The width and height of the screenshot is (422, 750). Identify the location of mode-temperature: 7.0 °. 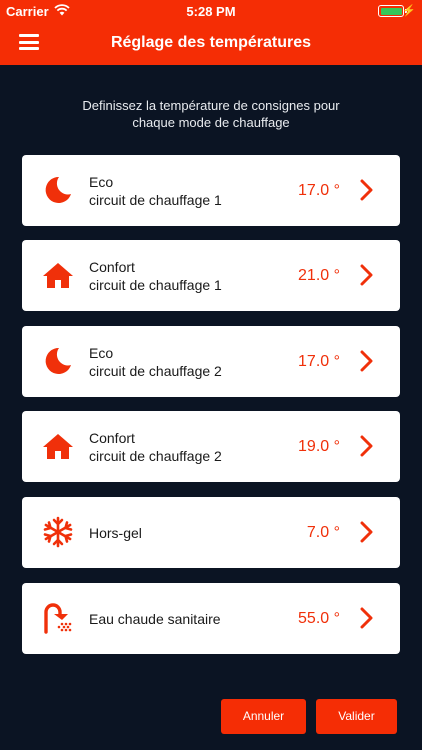
(323, 532).